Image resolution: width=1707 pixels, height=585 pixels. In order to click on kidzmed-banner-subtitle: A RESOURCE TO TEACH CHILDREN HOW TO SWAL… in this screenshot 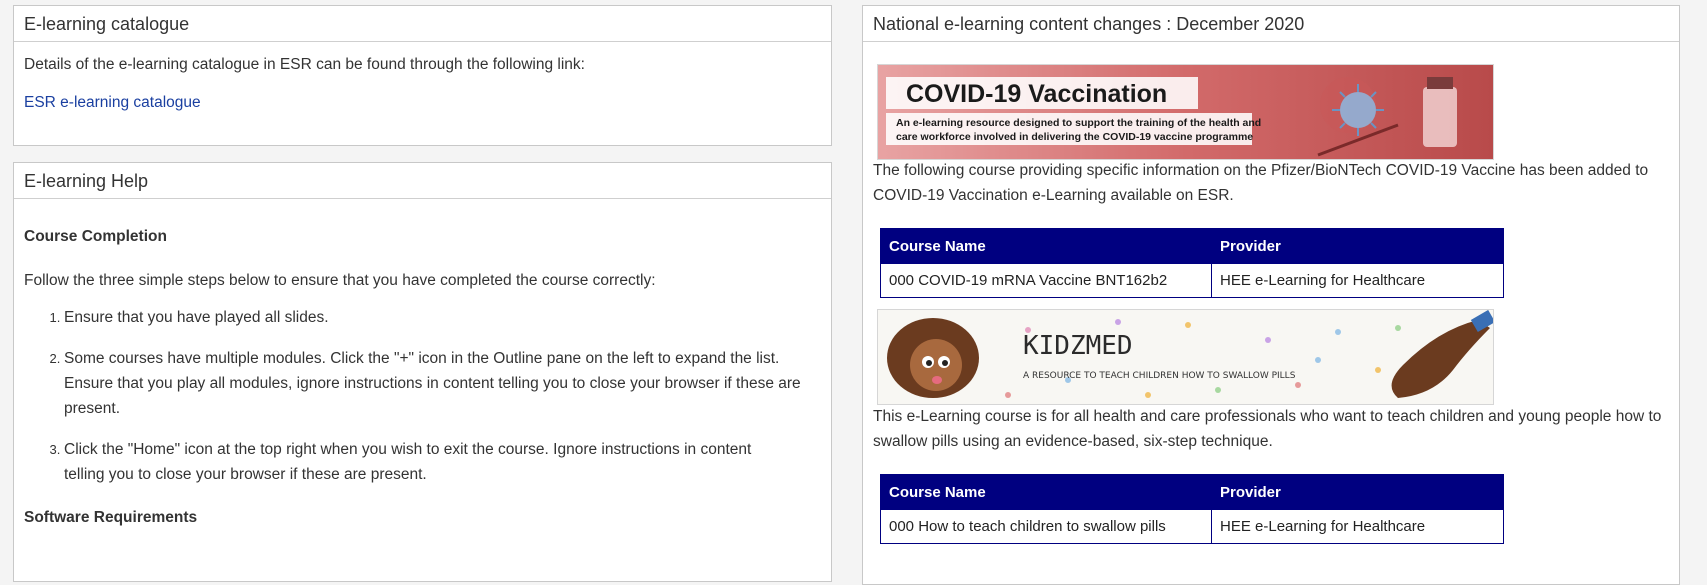, I will do `click(1159, 376)`.